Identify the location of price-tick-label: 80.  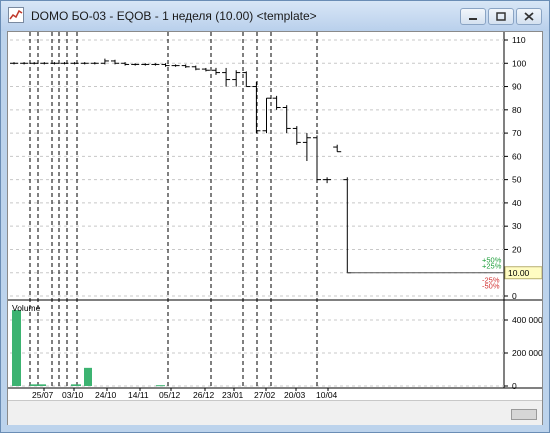
(517, 110).